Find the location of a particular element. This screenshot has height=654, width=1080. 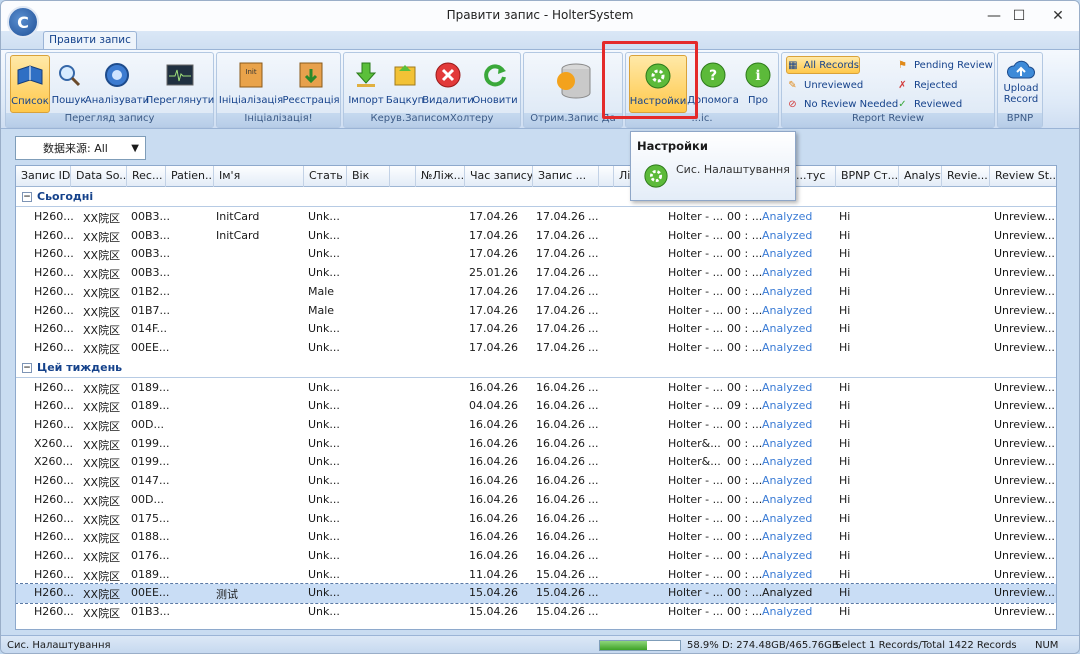

close-button: ✕ is located at coordinates (1057, 16).